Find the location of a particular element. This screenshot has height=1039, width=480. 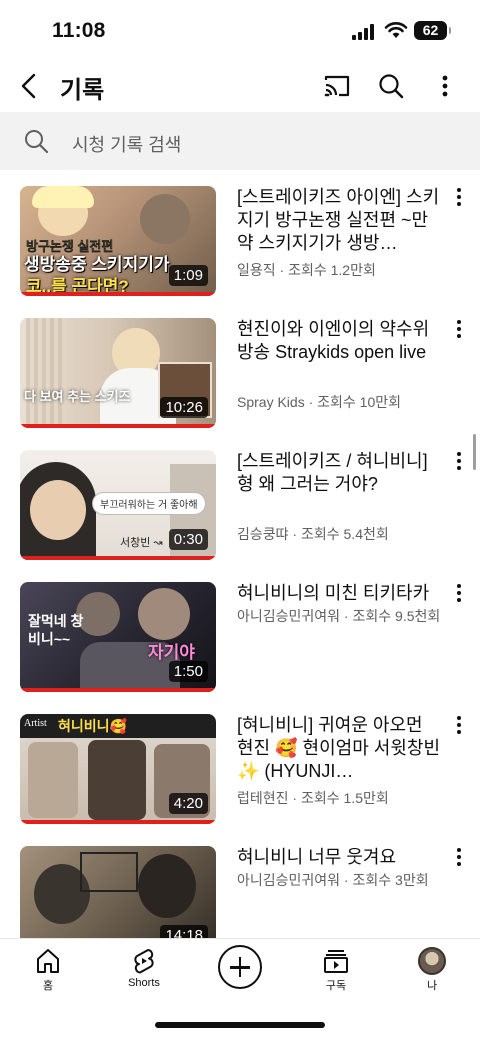

channel-name: 럽테현진 is located at coordinates (263, 798).